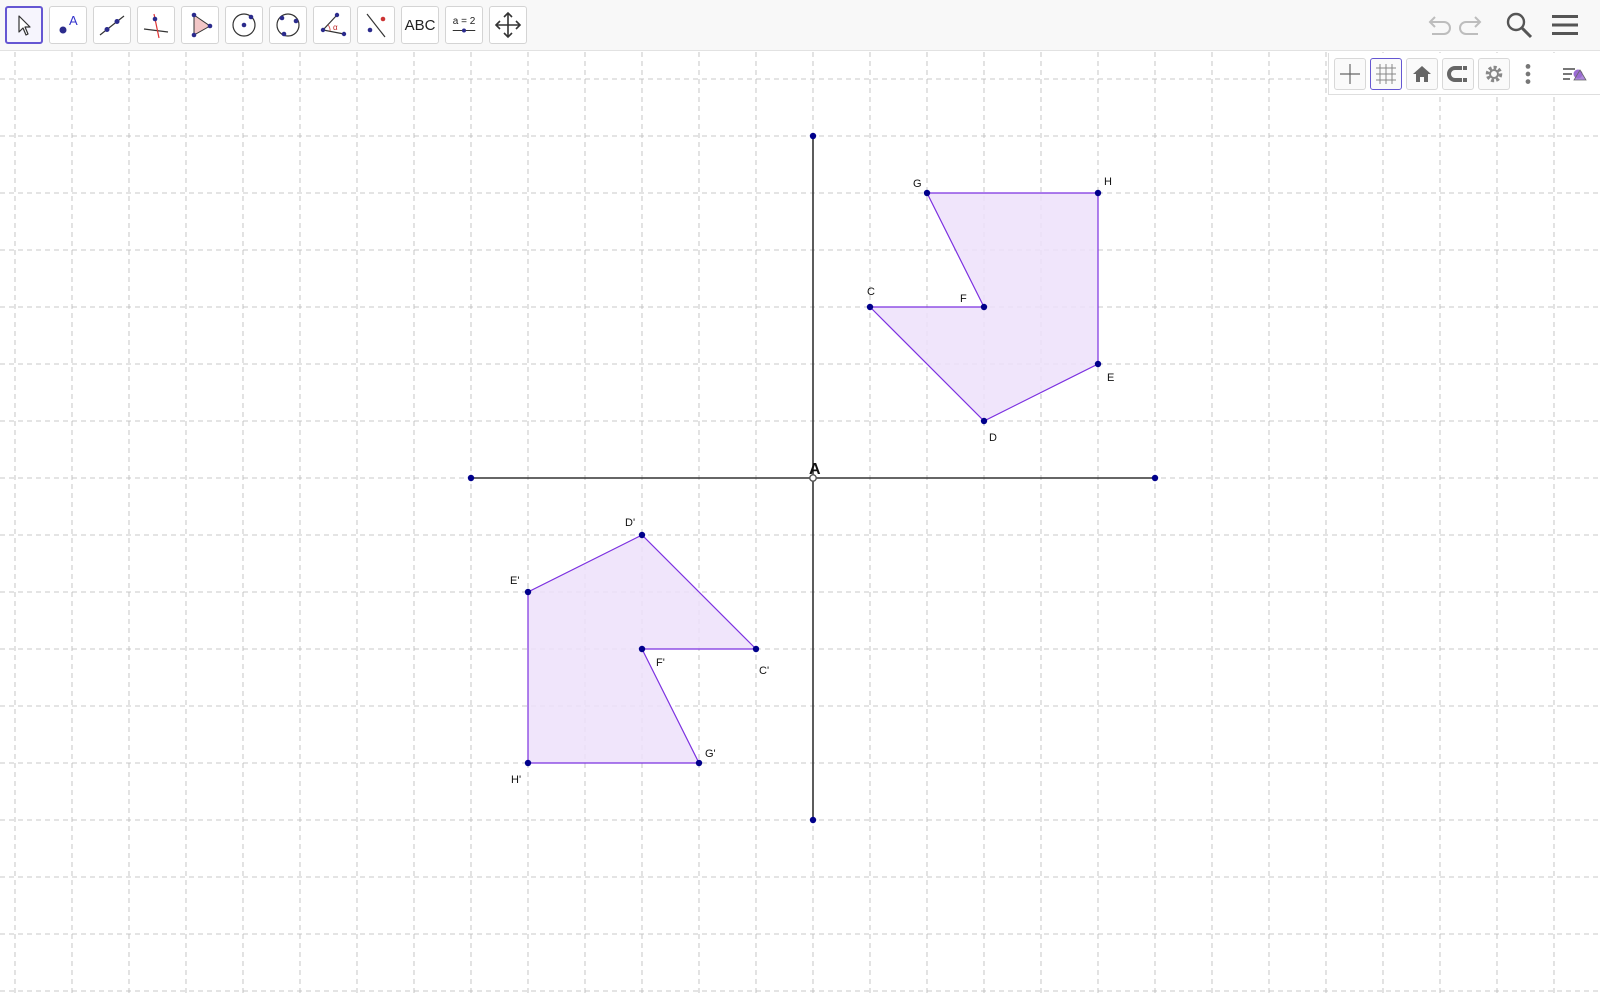 The height and width of the screenshot is (997, 1600). What do you see at coordinates (984, 421) in the screenshot?
I see `point-D` at bounding box center [984, 421].